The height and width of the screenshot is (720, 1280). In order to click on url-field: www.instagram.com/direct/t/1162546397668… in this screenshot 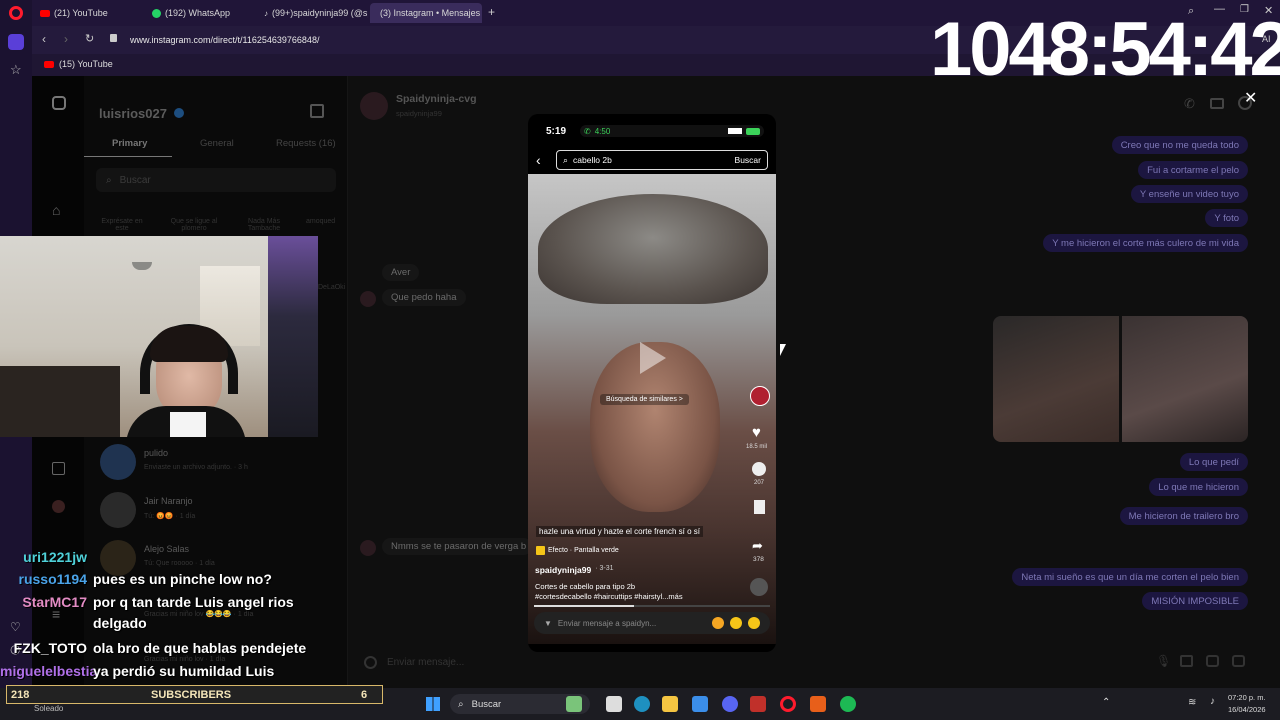, I will do `click(540, 40)`.